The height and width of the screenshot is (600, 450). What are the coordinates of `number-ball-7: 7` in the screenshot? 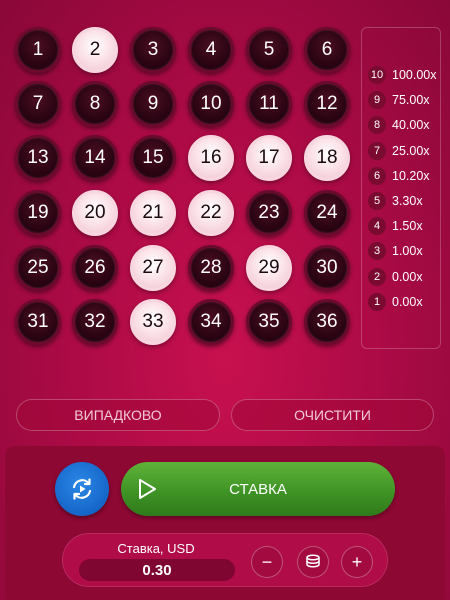 It's located at (38, 104).